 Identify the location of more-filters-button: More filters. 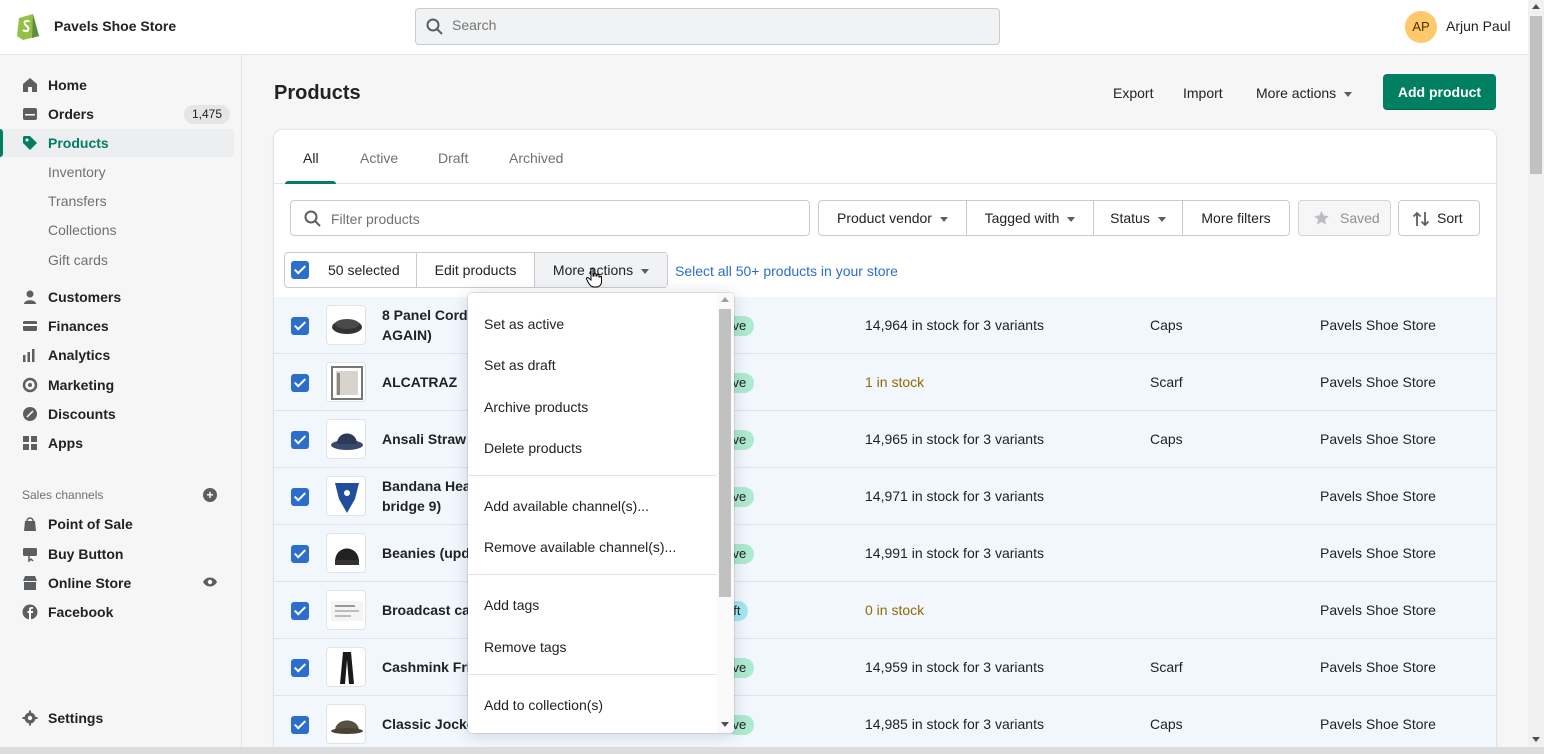
(1236, 218).